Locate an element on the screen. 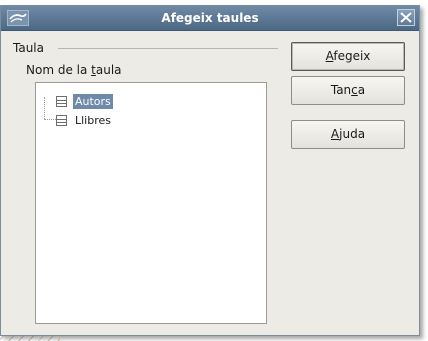  close-button: Tanca is located at coordinates (348, 90).